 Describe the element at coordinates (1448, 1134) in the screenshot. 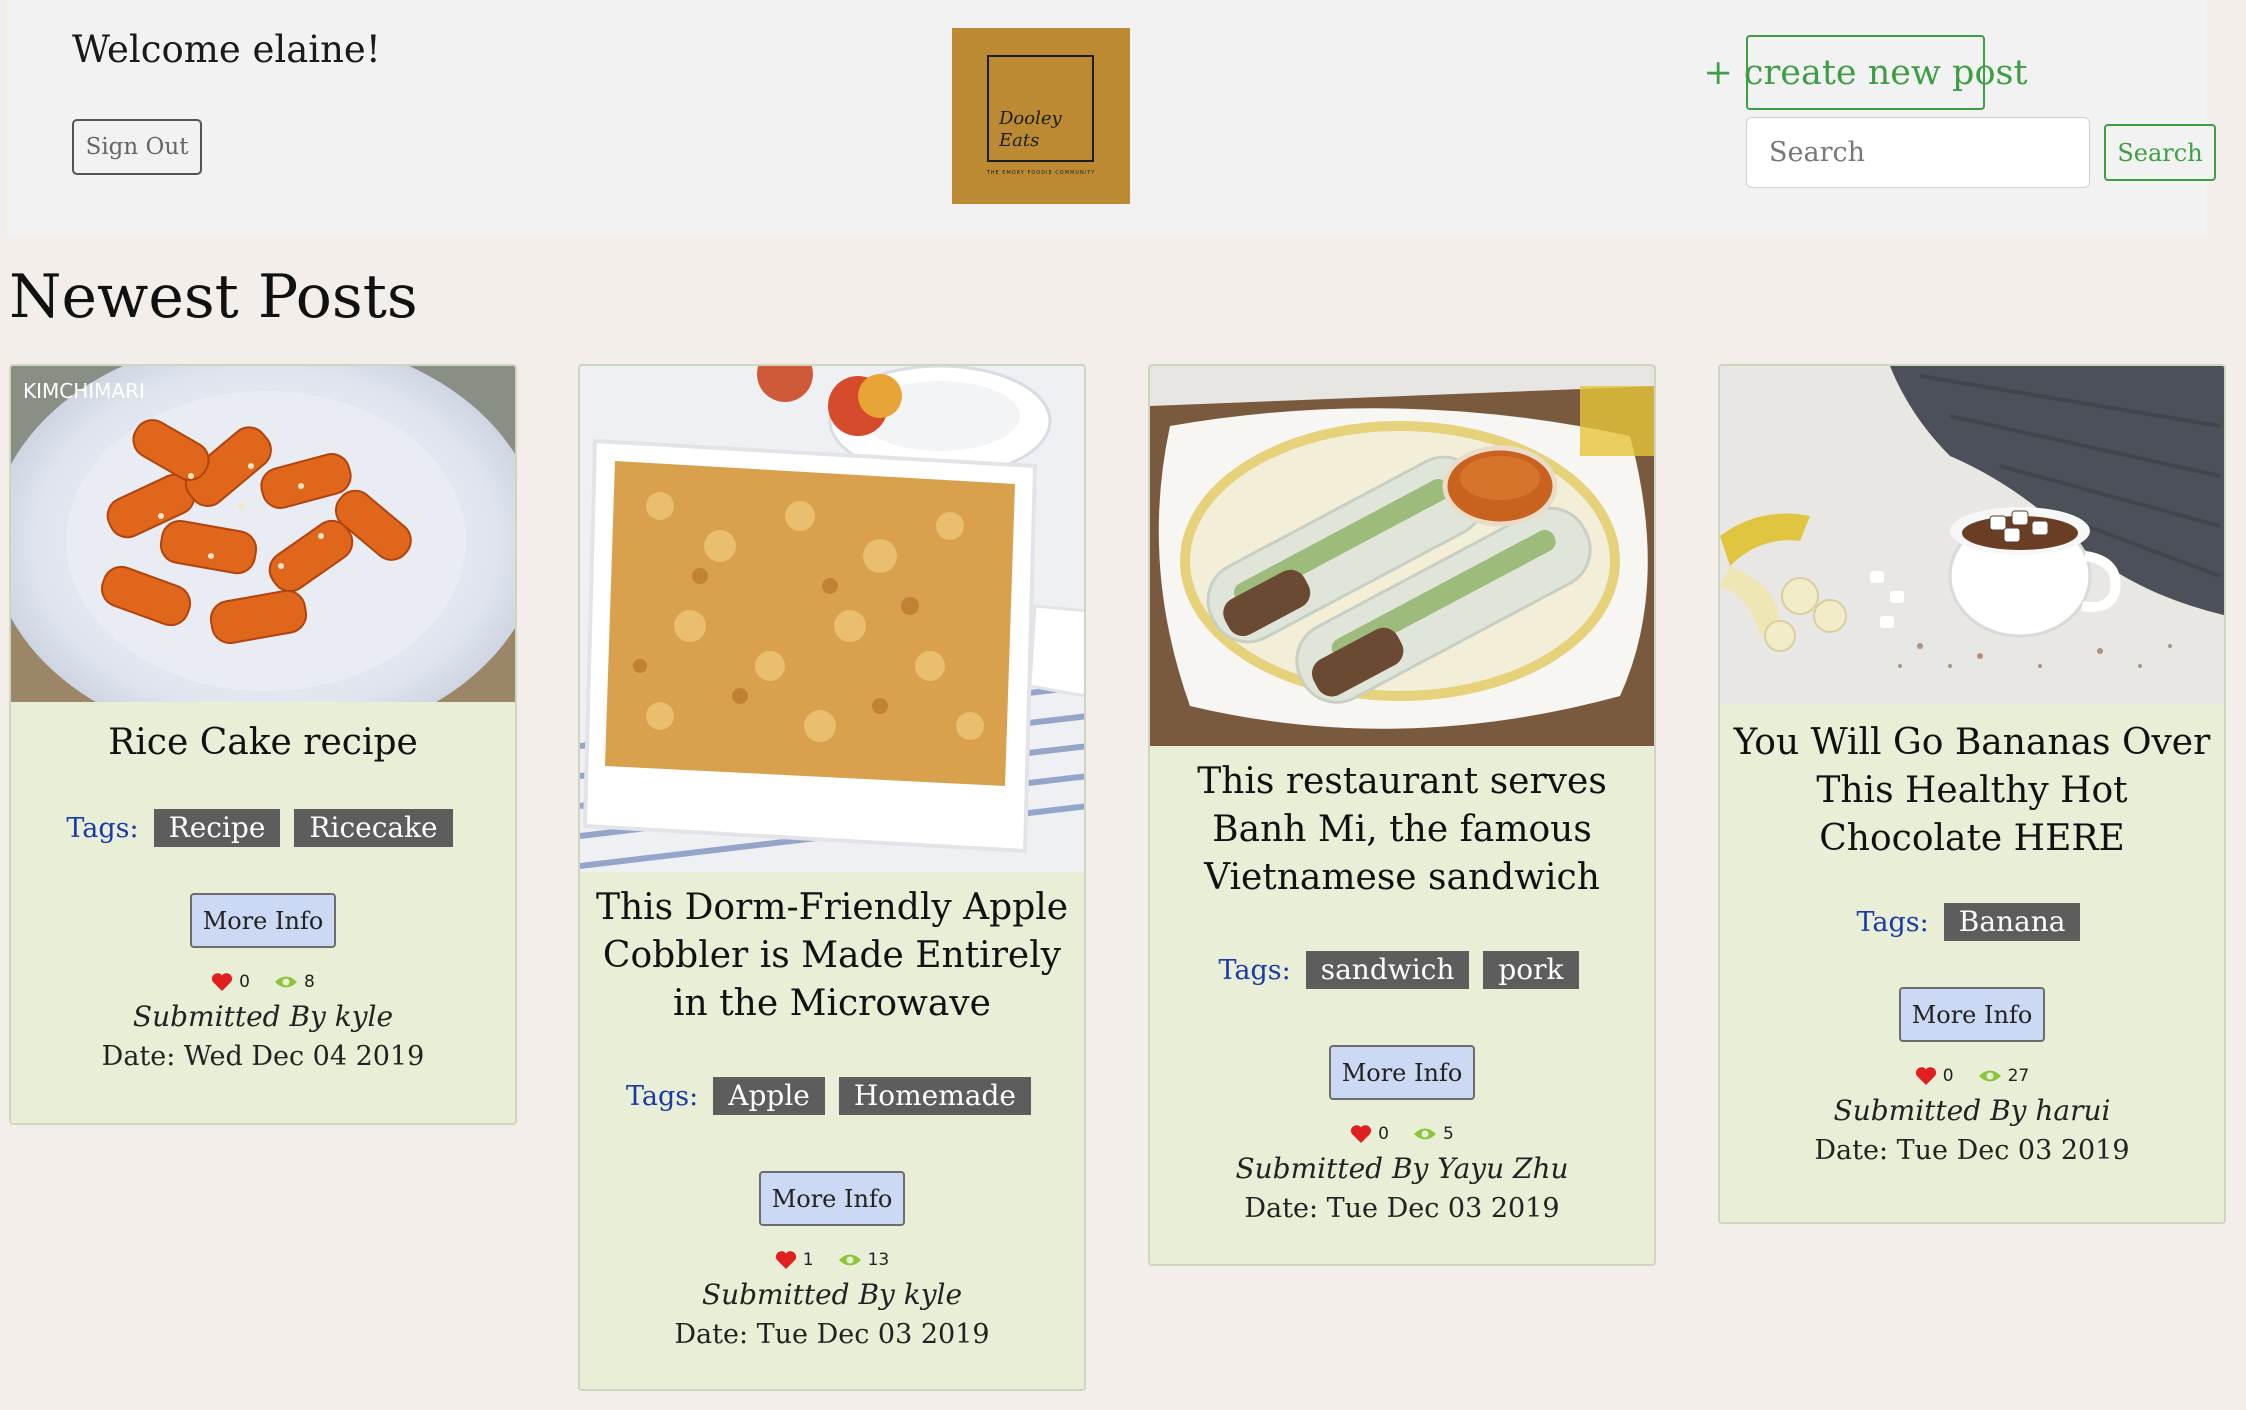

I see `view-count-value: 5` at that location.